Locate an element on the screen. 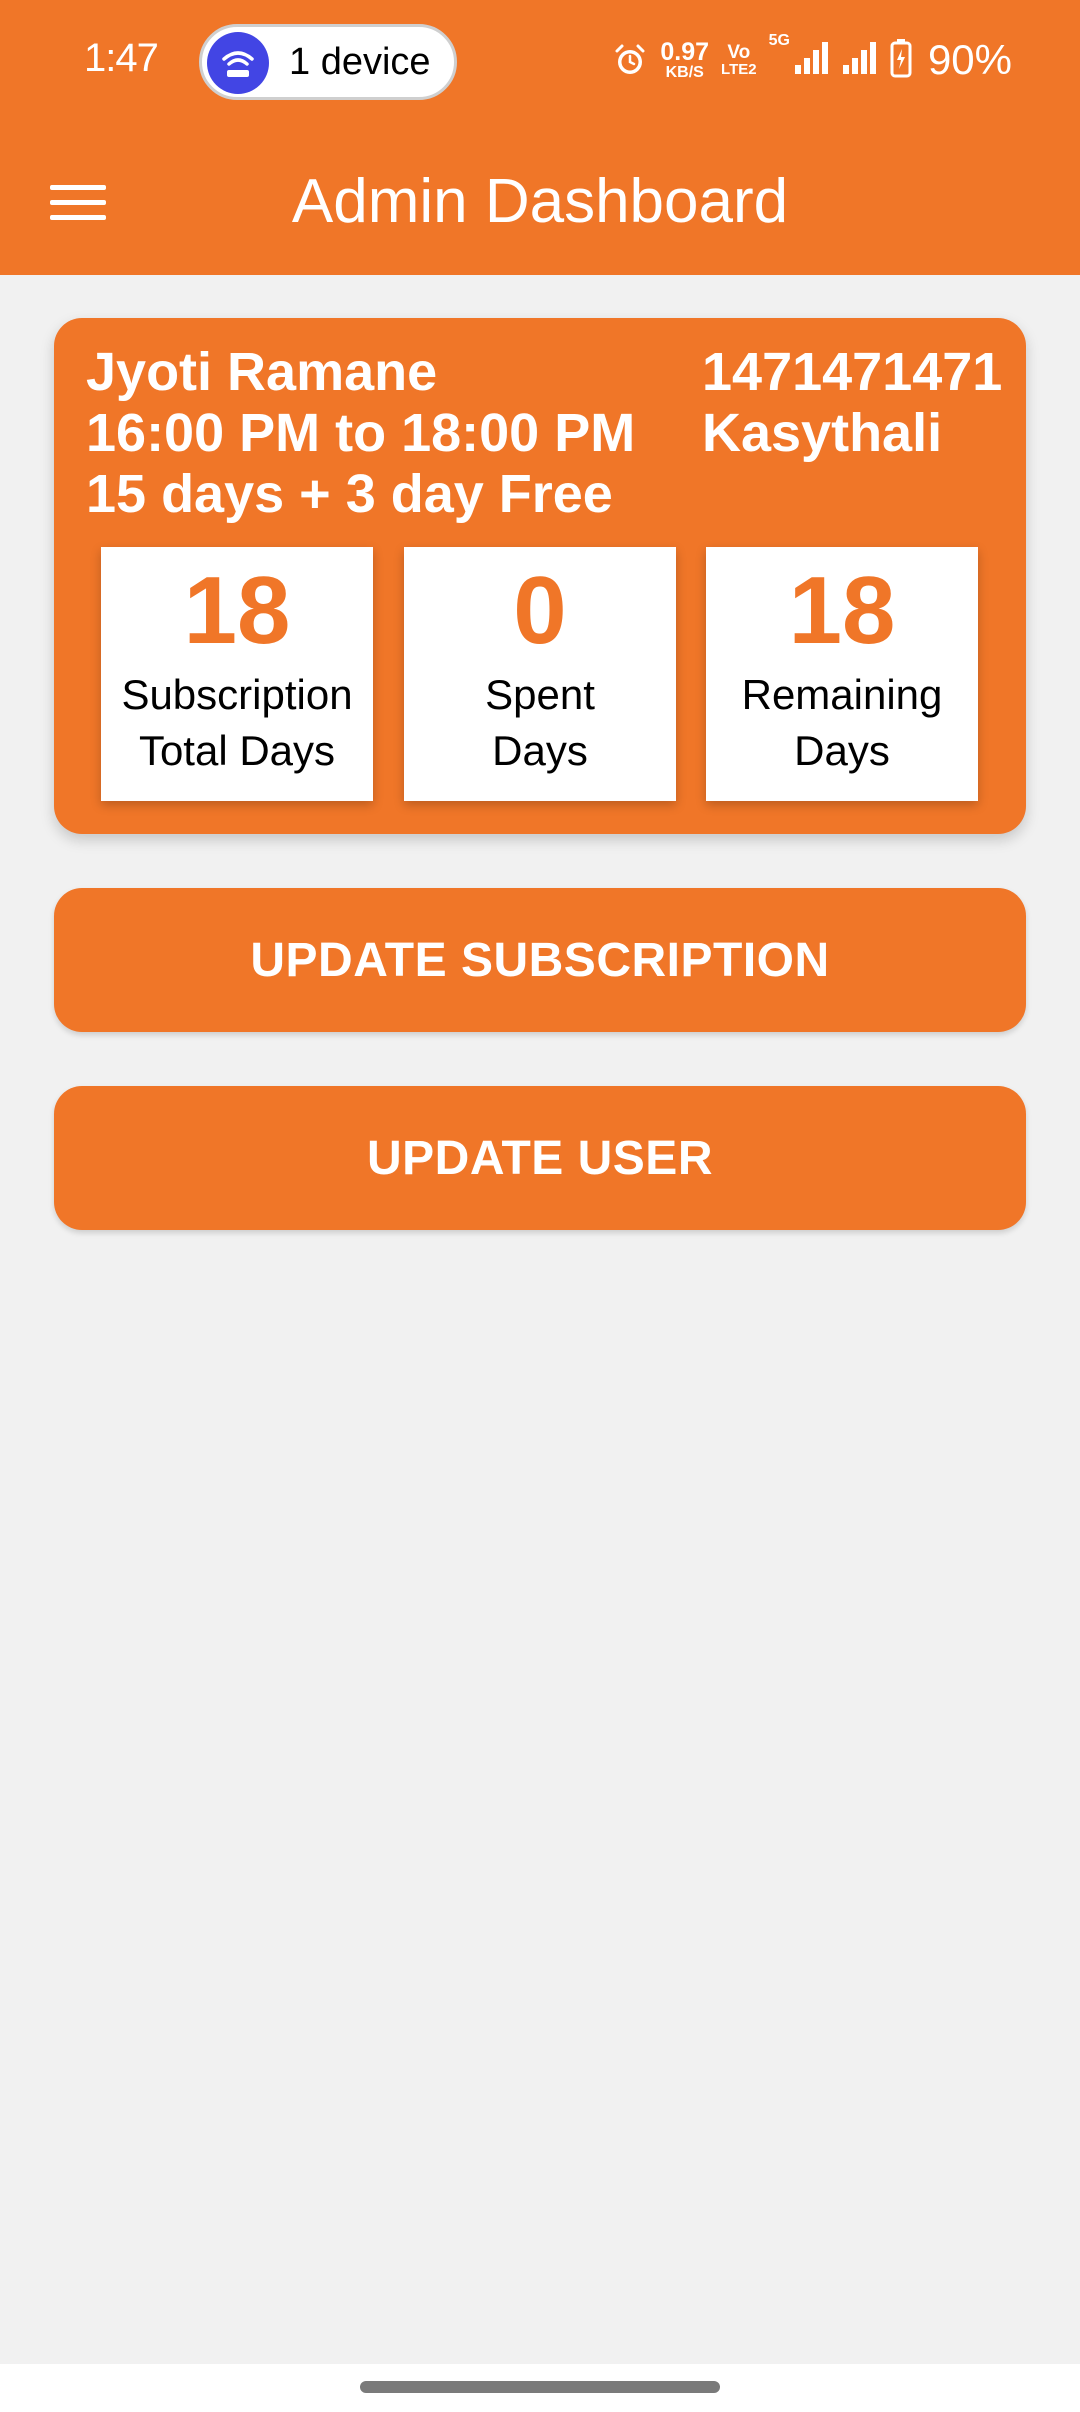 This screenshot has height=2412, width=1080. time-slot: 16:00 PM to 18:00 PM is located at coordinates (361, 433).